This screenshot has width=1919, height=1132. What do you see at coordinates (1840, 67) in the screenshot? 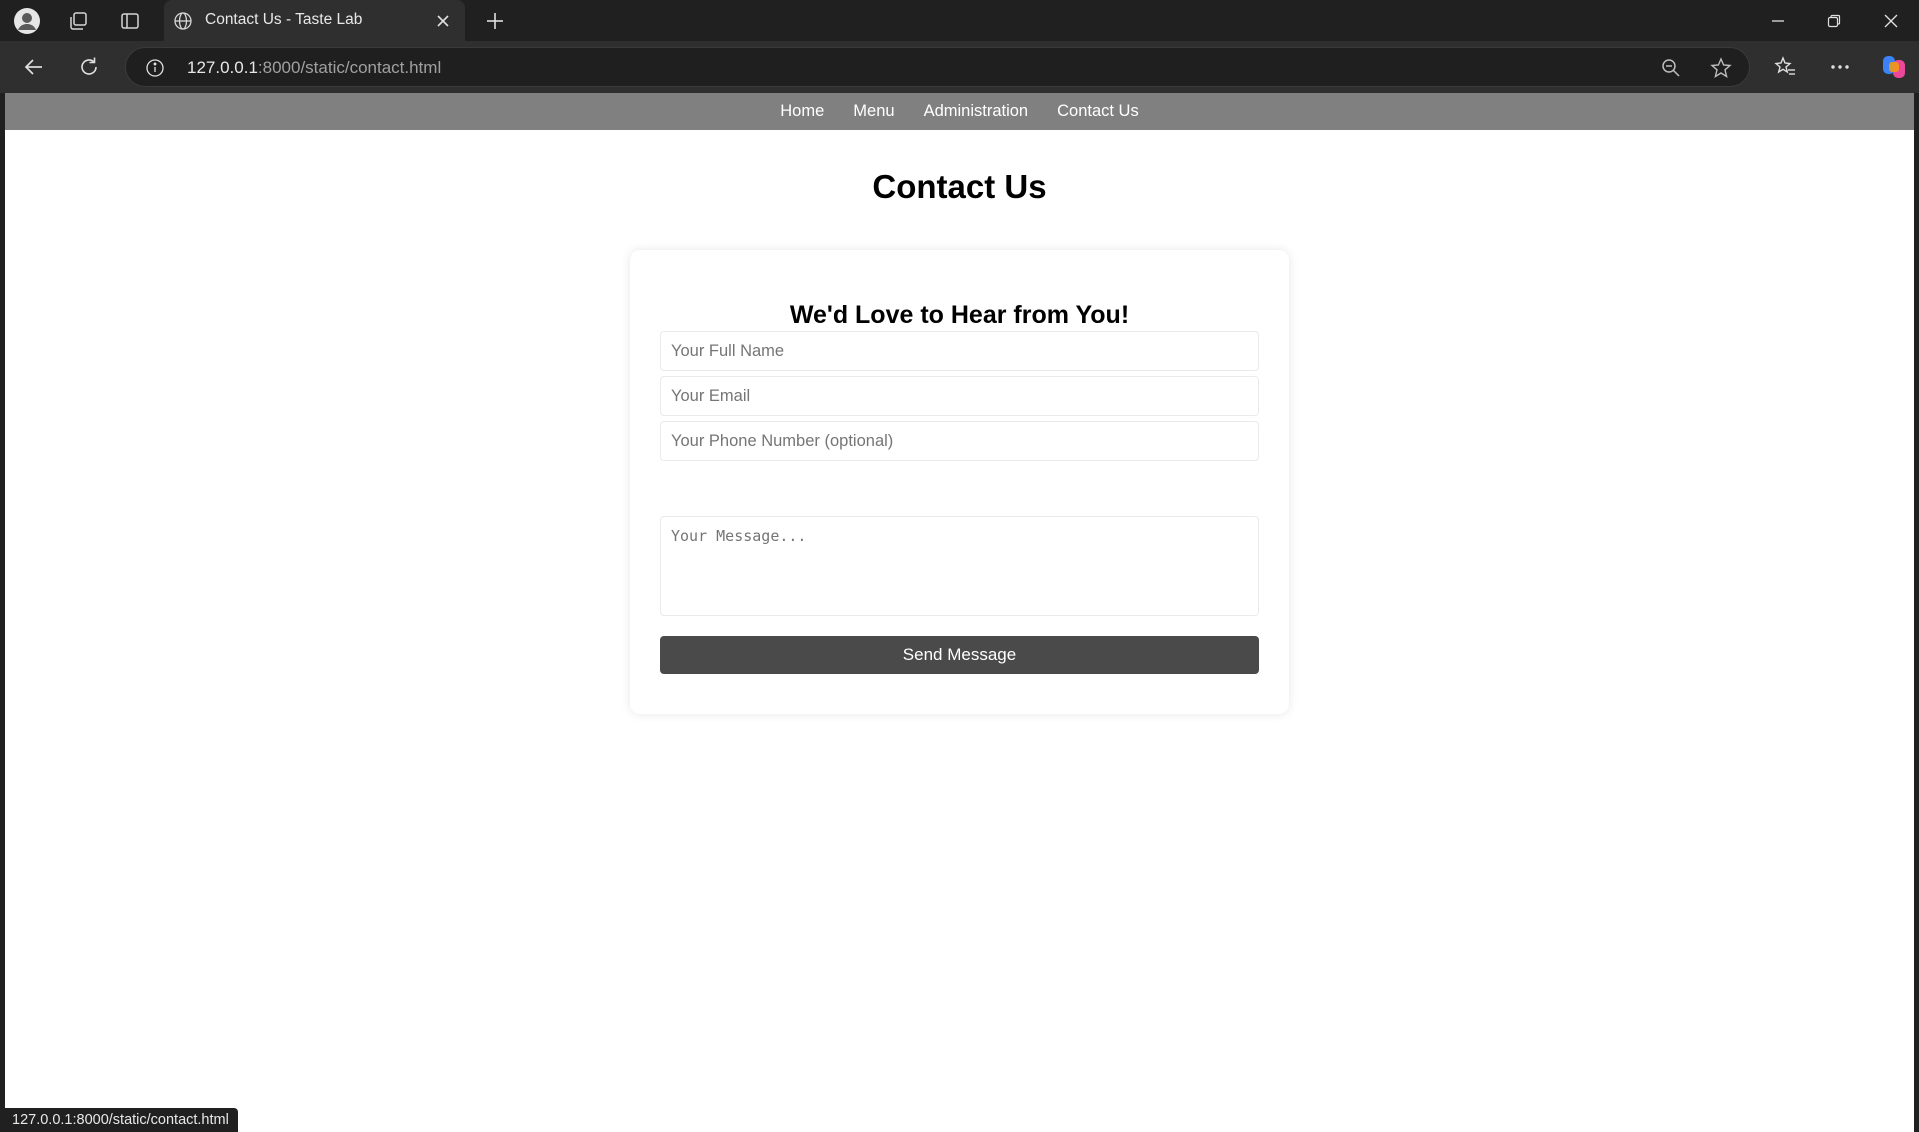
I see `more-options-icon` at bounding box center [1840, 67].